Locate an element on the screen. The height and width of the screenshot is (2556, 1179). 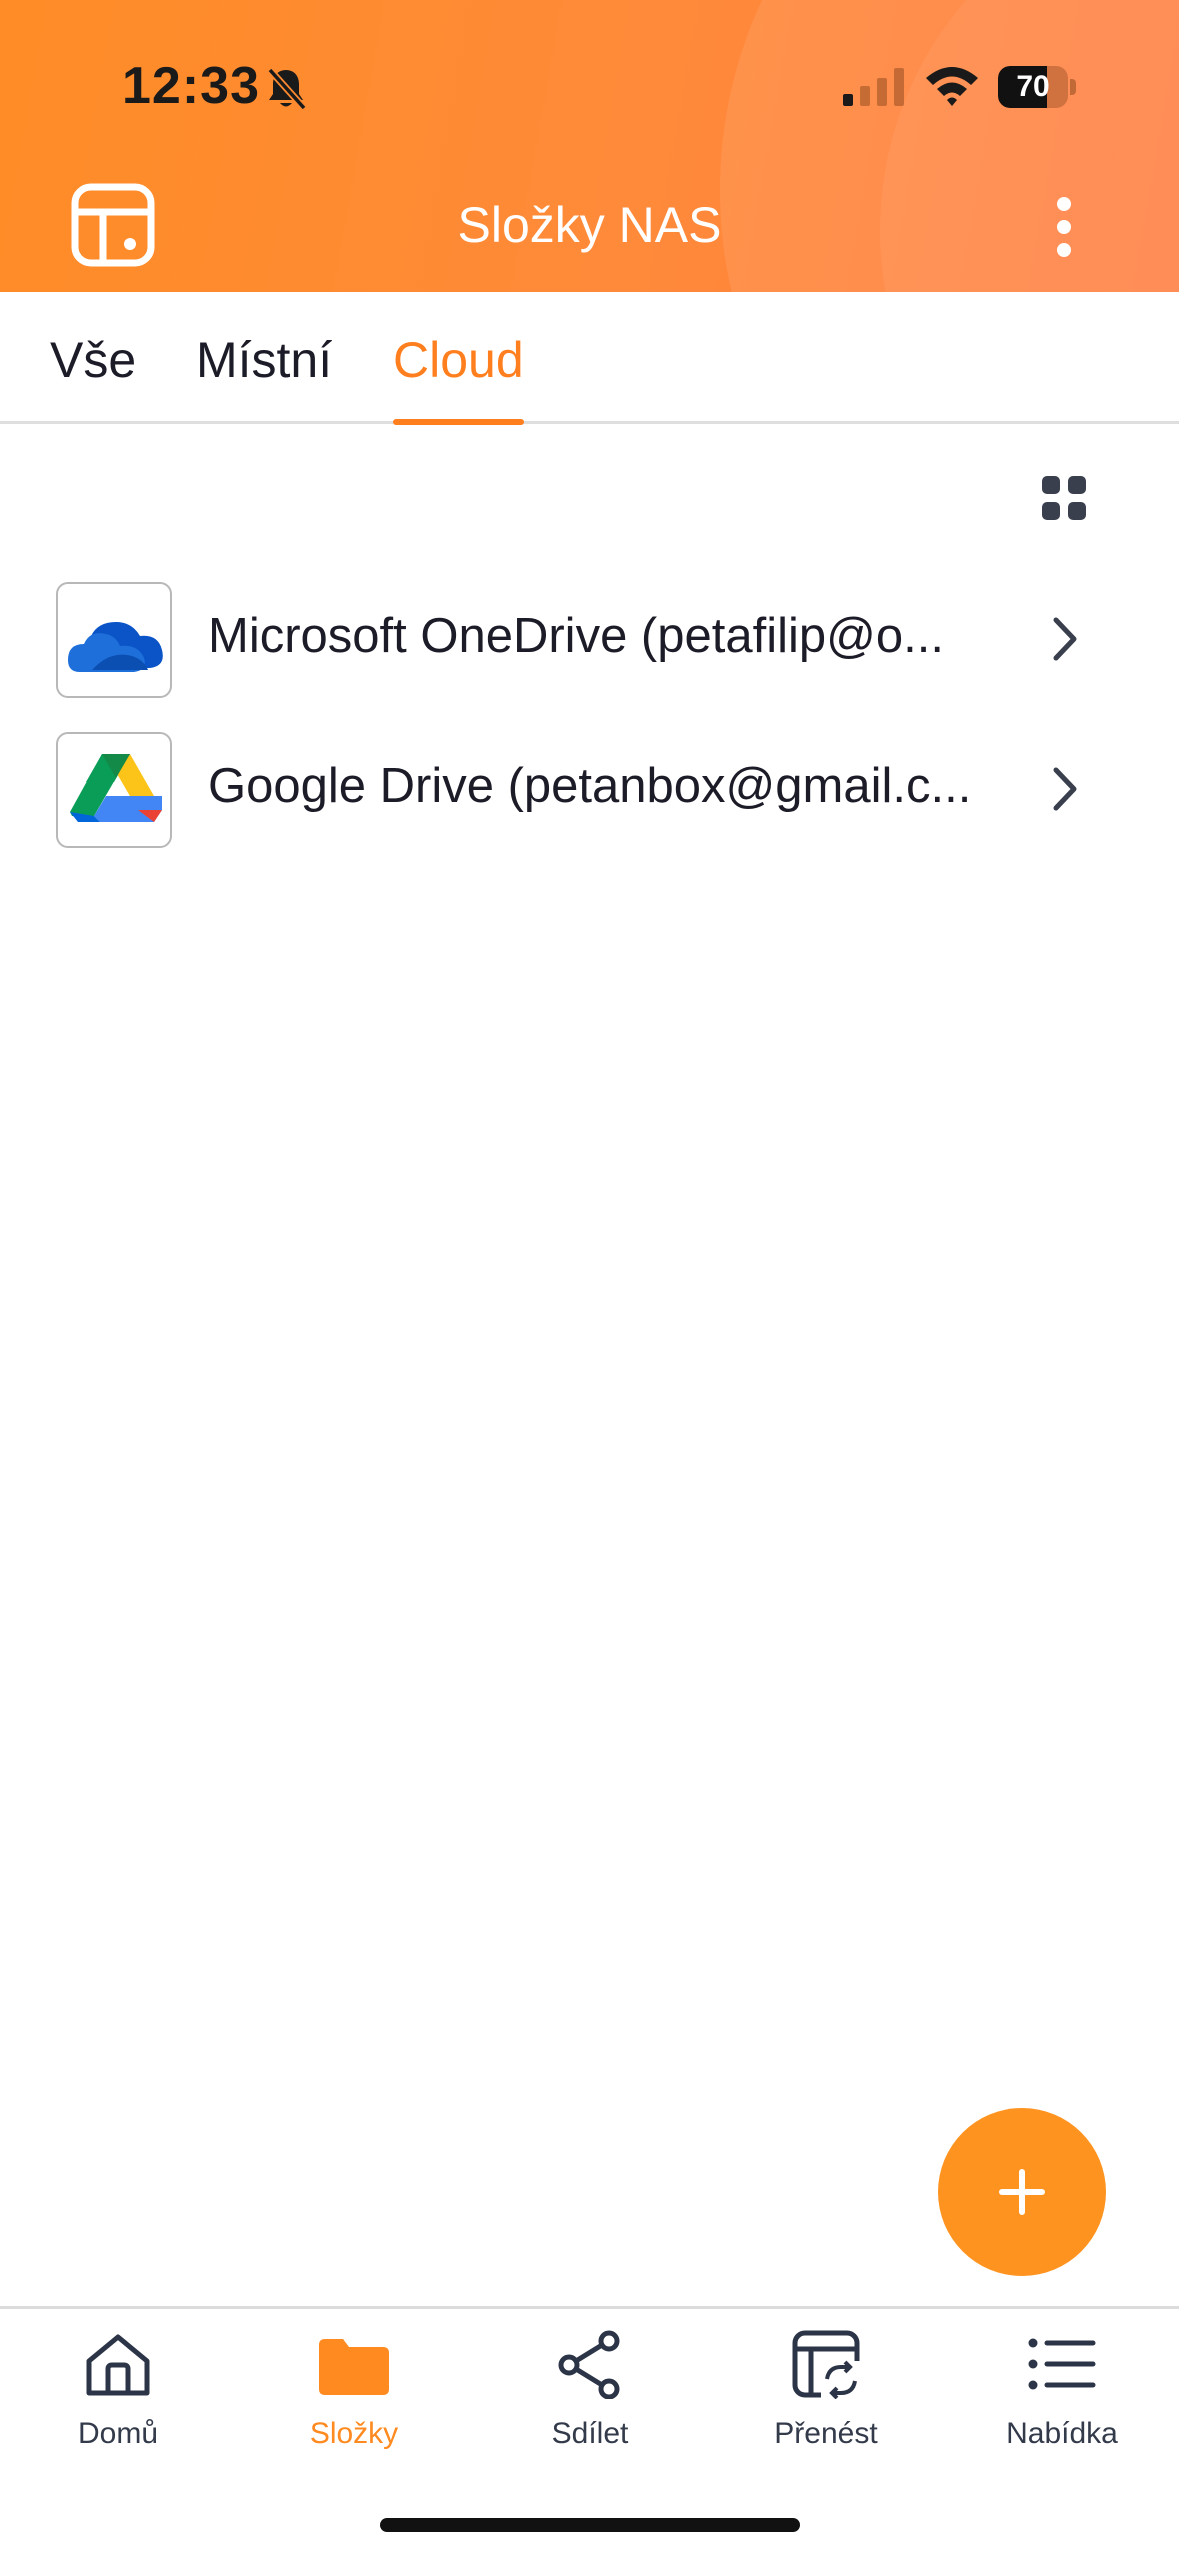
nav-home: Domů is located at coordinates (118, 2394).